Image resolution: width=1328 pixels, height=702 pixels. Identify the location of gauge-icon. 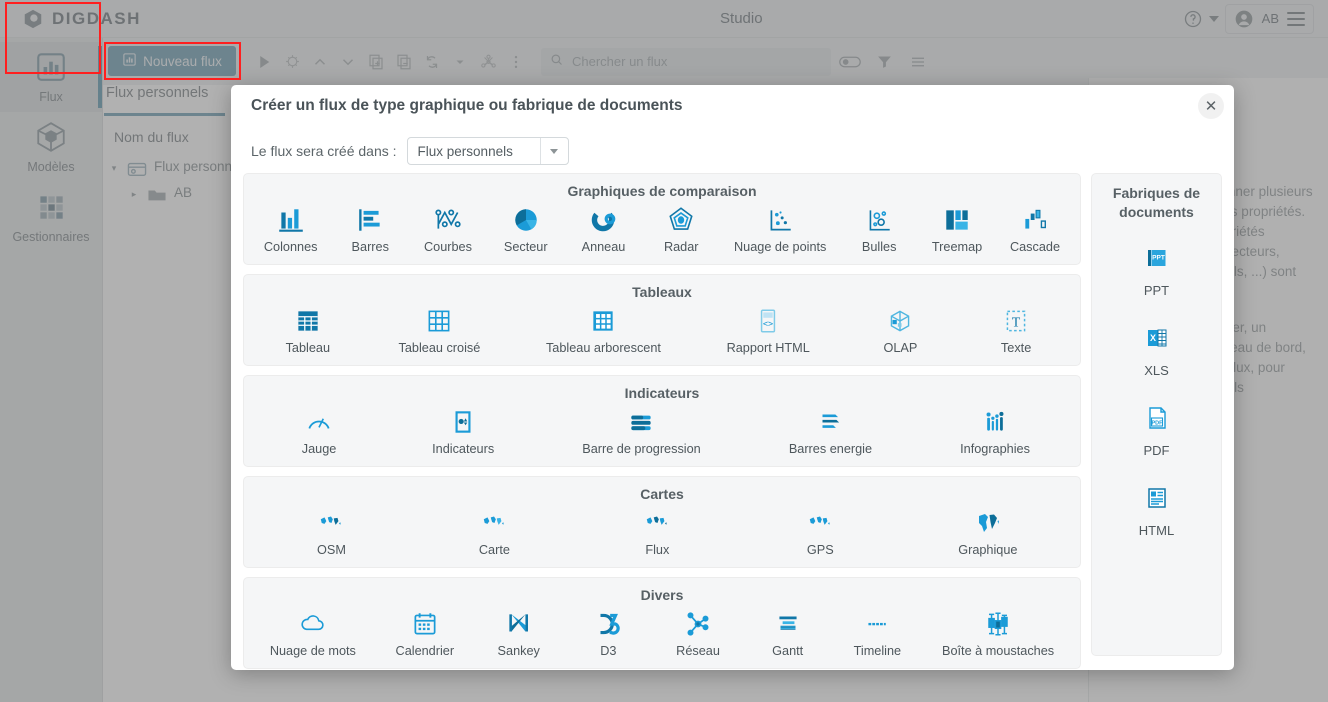
(319, 422).